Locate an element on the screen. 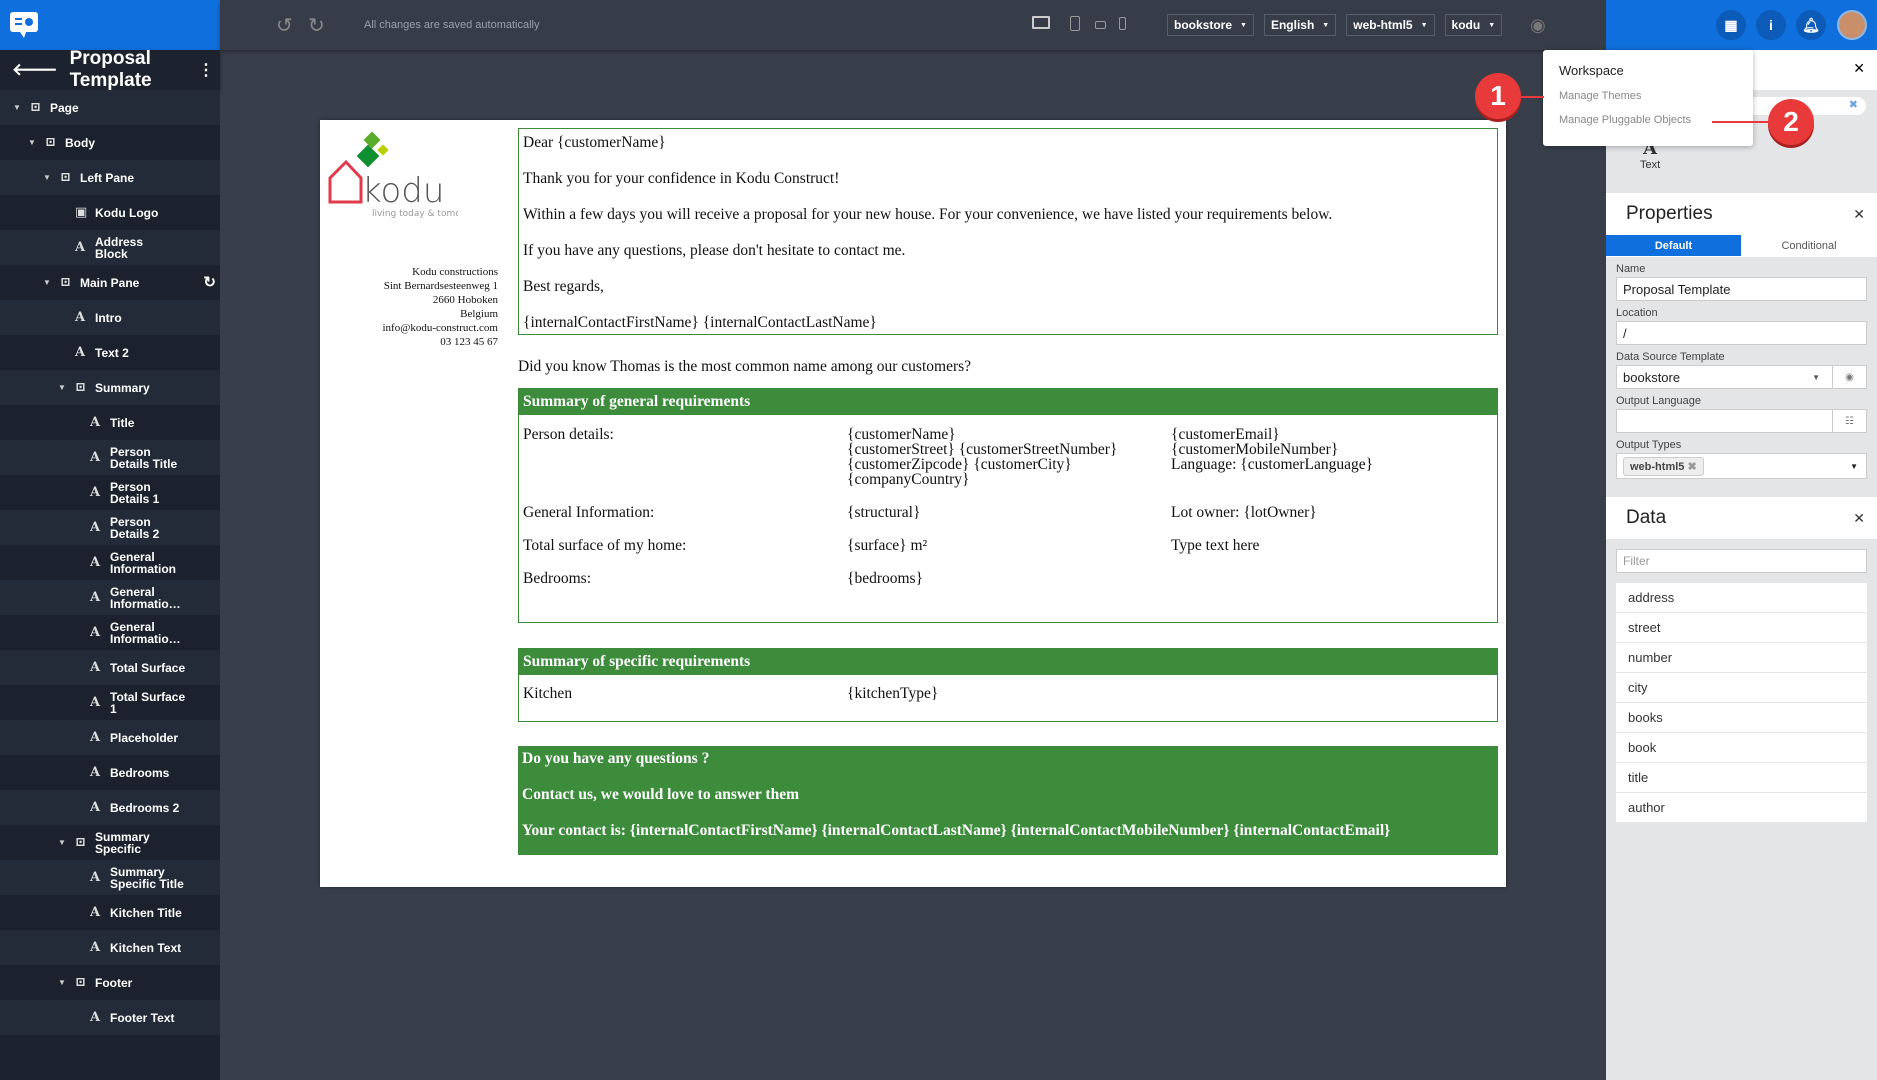 This screenshot has height=1080, width=1877. workspace-grid-icon: ▦ is located at coordinates (1731, 25).